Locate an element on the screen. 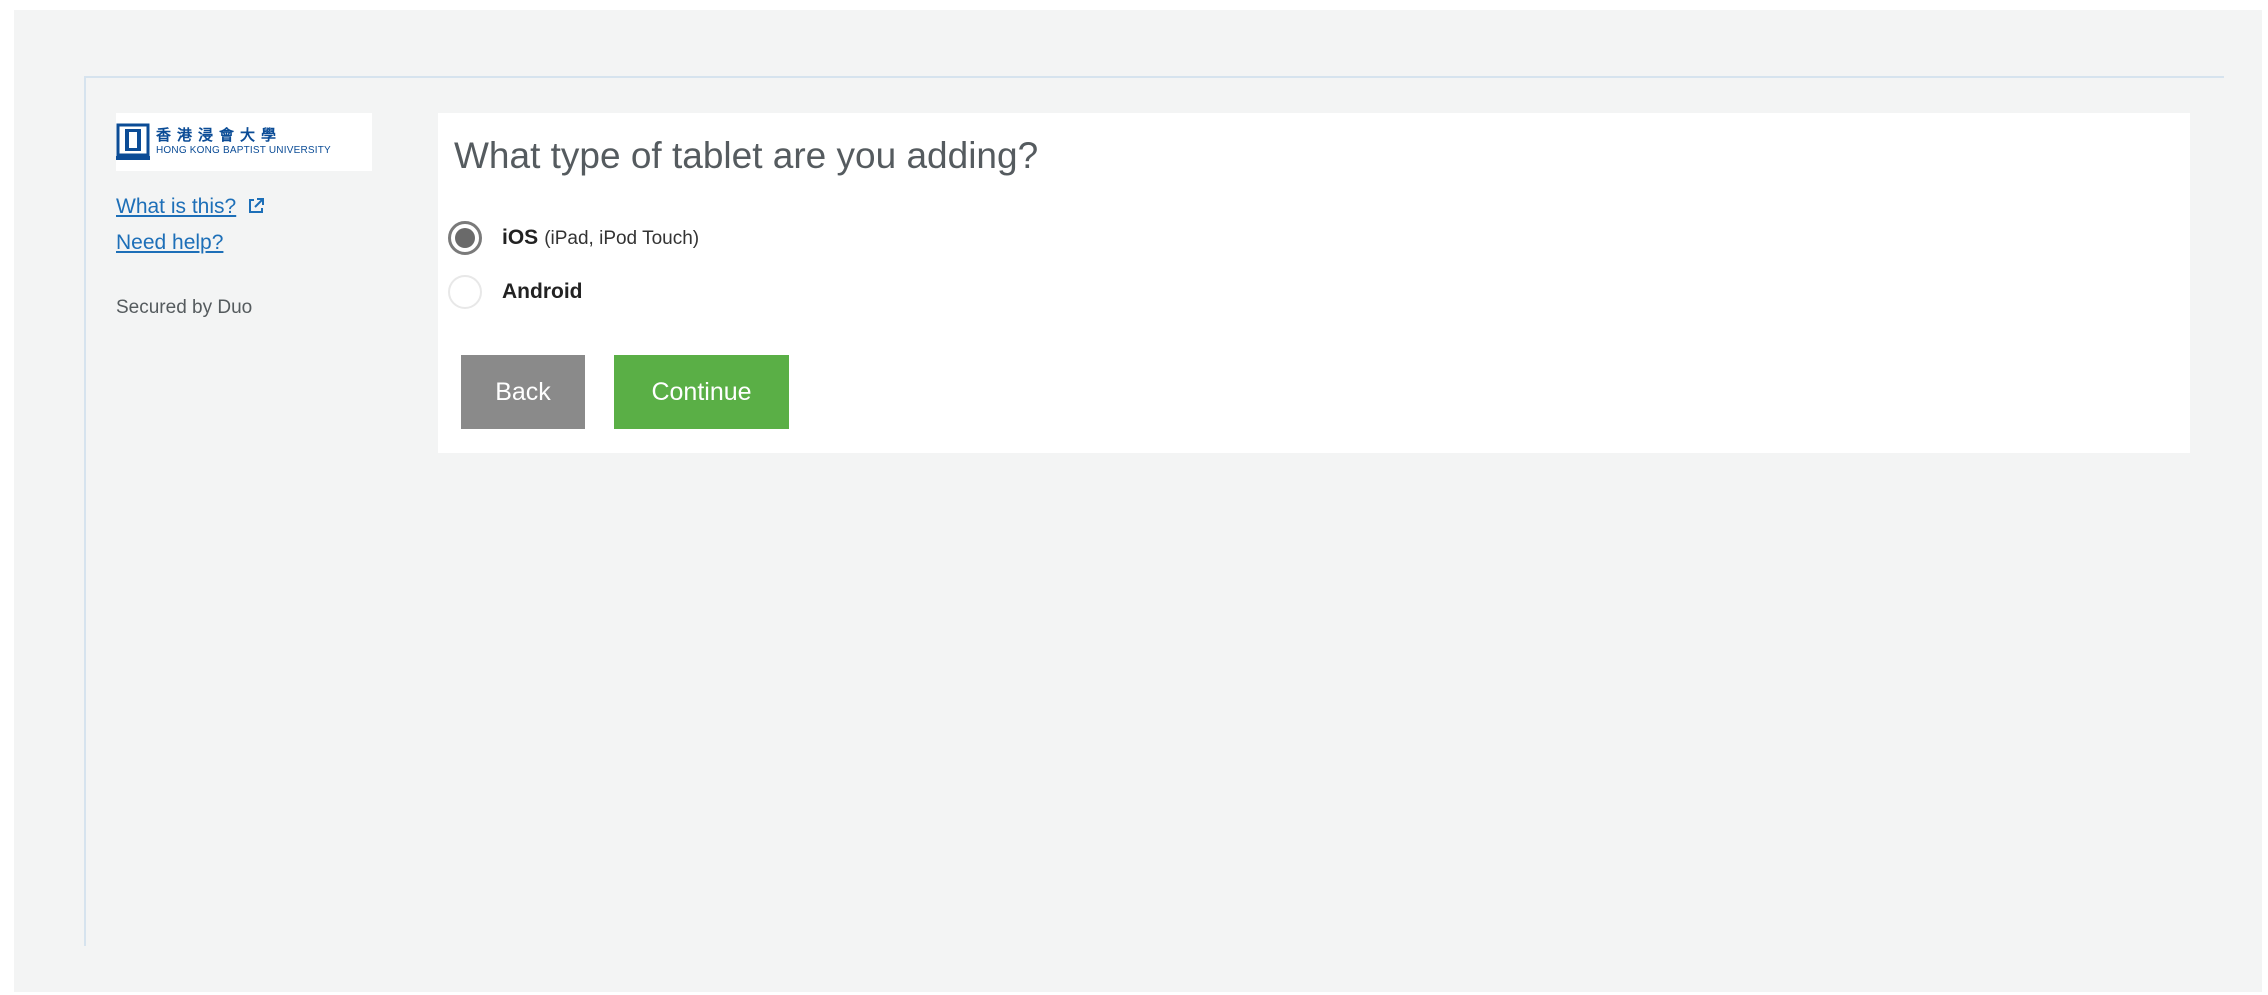 This screenshot has height=995, width=2268. android-label: Android is located at coordinates (542, 291).